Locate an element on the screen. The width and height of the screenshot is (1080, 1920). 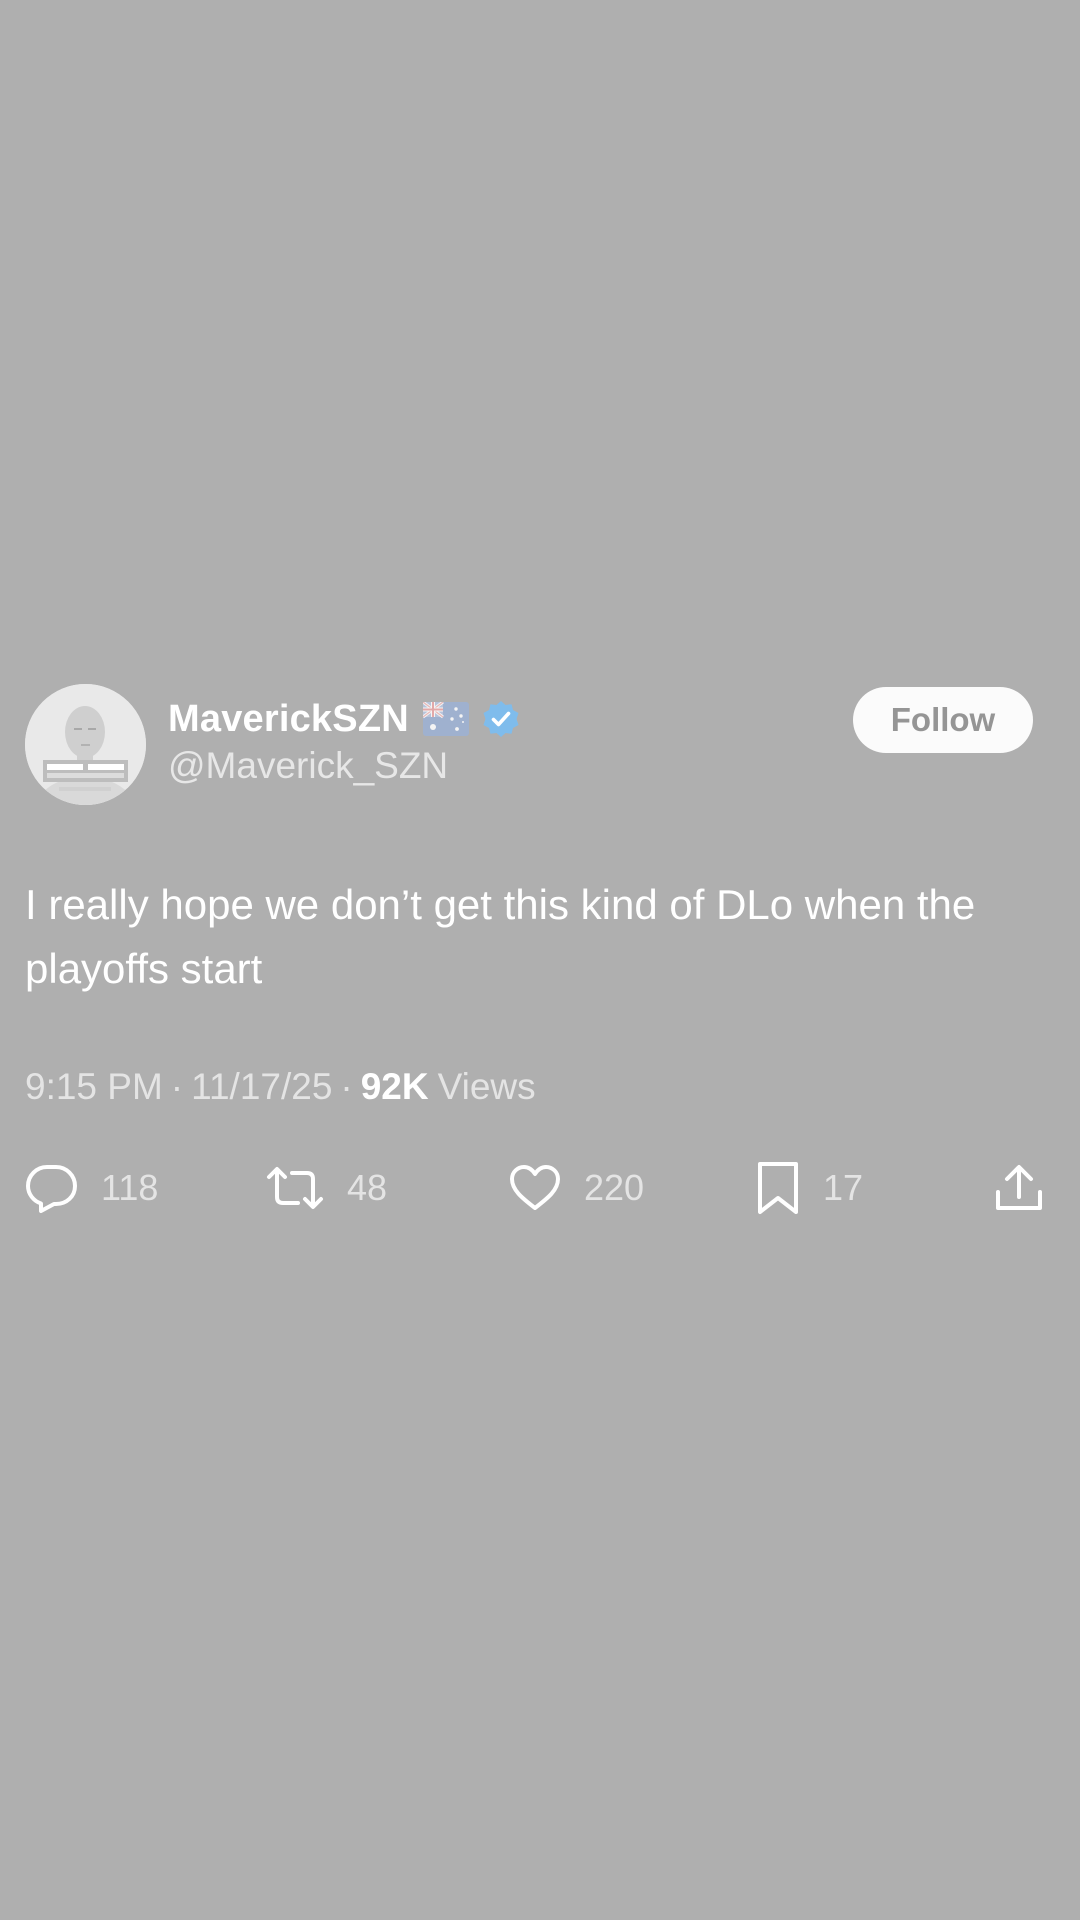
retweet-count: 48 is located at coordinates (367, 1187).